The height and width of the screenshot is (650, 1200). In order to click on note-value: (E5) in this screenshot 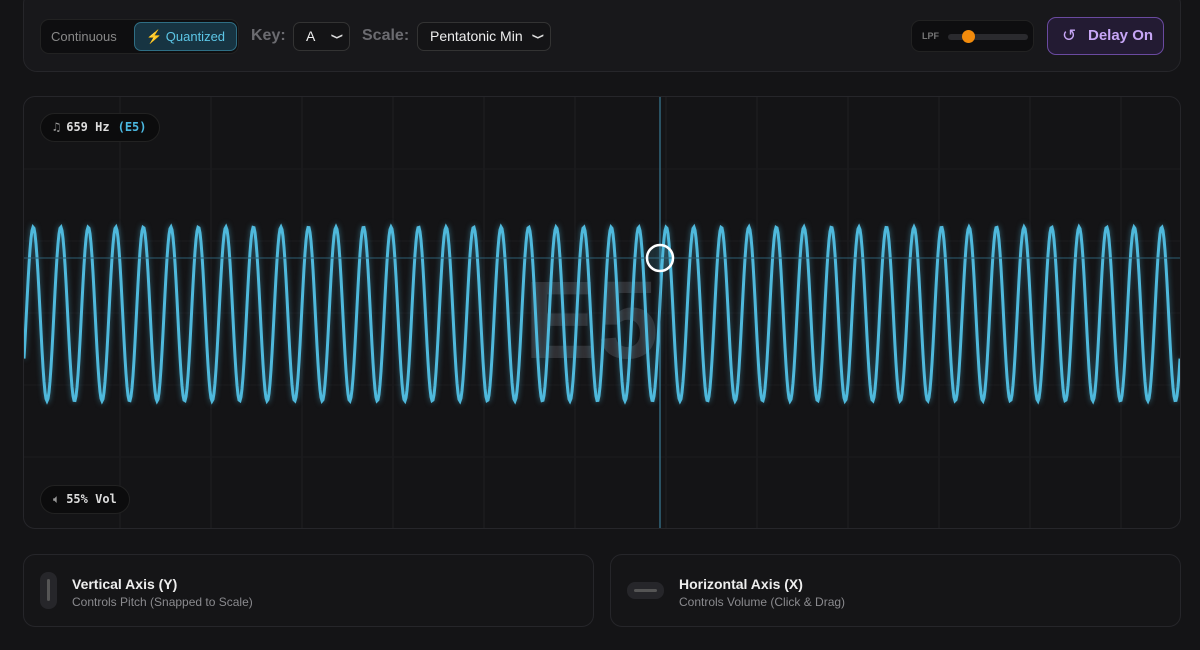, I will do `click(132, 127)`.